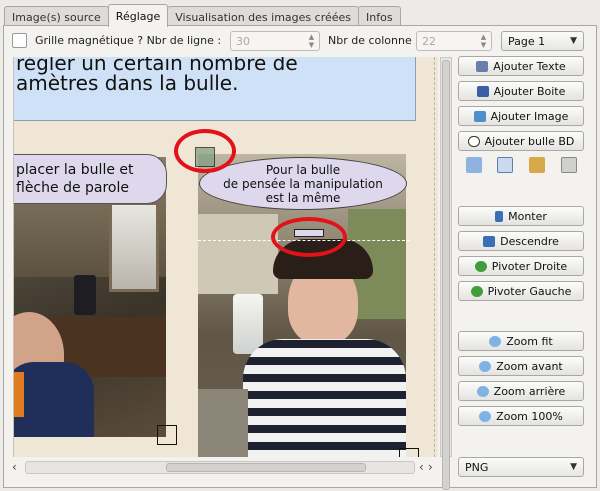  Describe the element at coordinates (263, 16) in the screenshot. I see `tab-visualisation: Visualisation des images créées` at that location.